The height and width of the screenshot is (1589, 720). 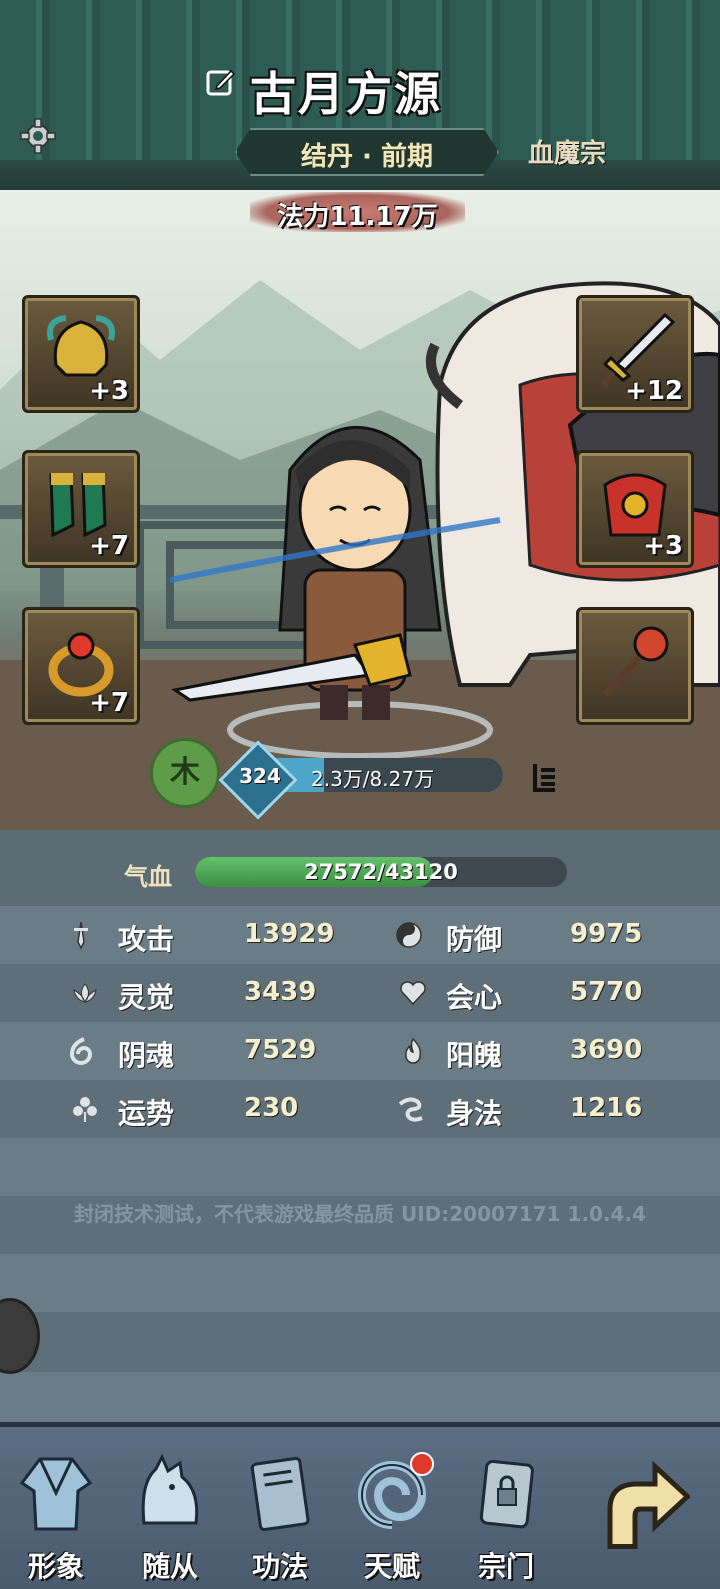 What do you see at coordinates (506, 1494) in the screenshot?
I see `scroll-lock-icon` at bounding box center [506, 1494].